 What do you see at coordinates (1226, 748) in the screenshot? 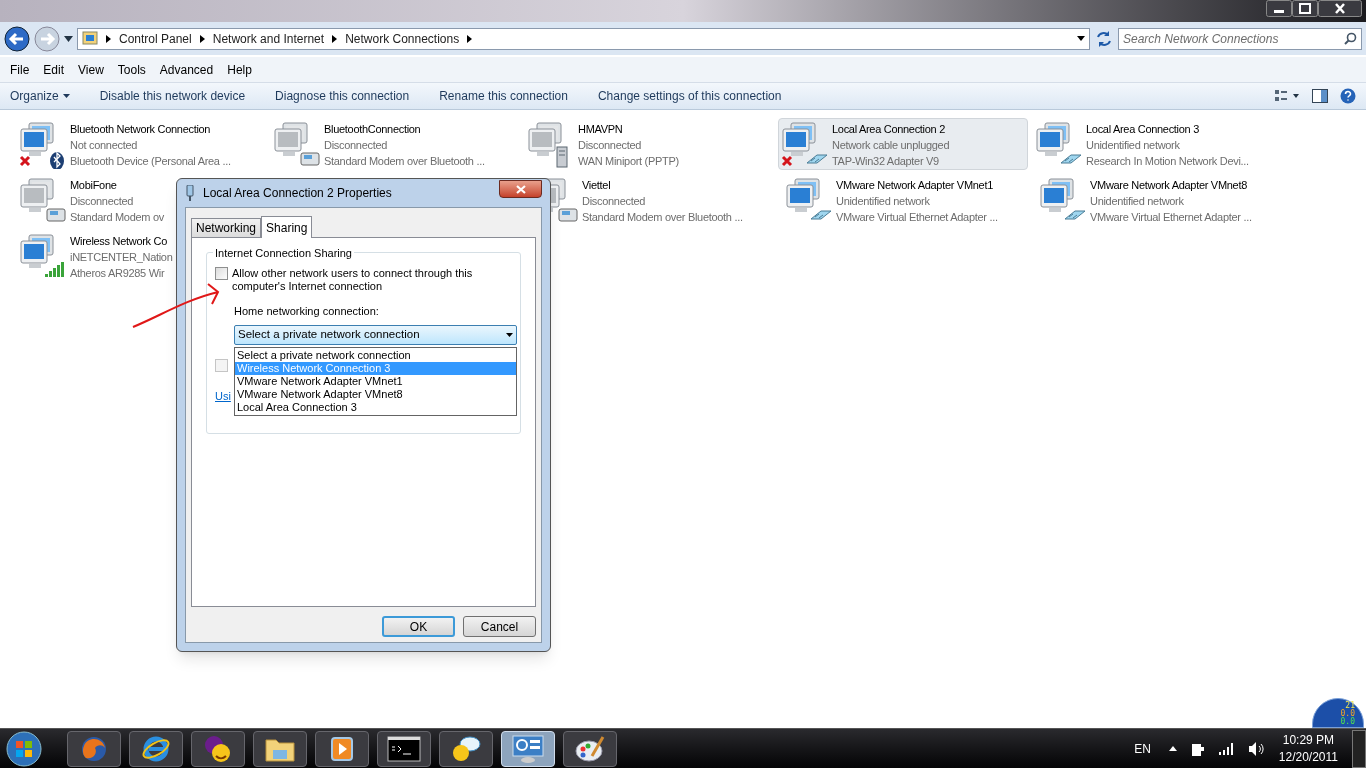
I see `signal-bars-icon` at bounding box center [1226, 748].